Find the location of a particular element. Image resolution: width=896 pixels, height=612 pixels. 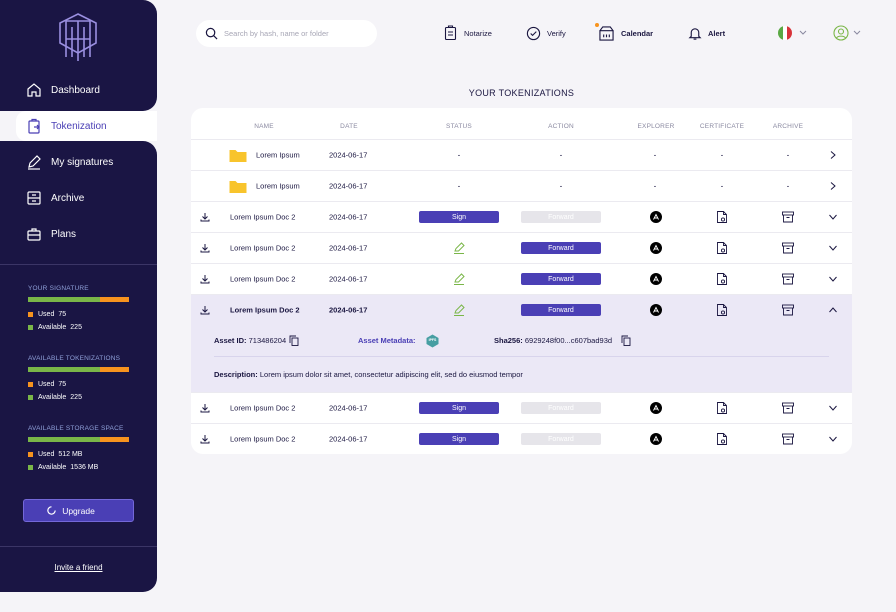

calendar-button: Calendar is located at coordinates (624, 32).